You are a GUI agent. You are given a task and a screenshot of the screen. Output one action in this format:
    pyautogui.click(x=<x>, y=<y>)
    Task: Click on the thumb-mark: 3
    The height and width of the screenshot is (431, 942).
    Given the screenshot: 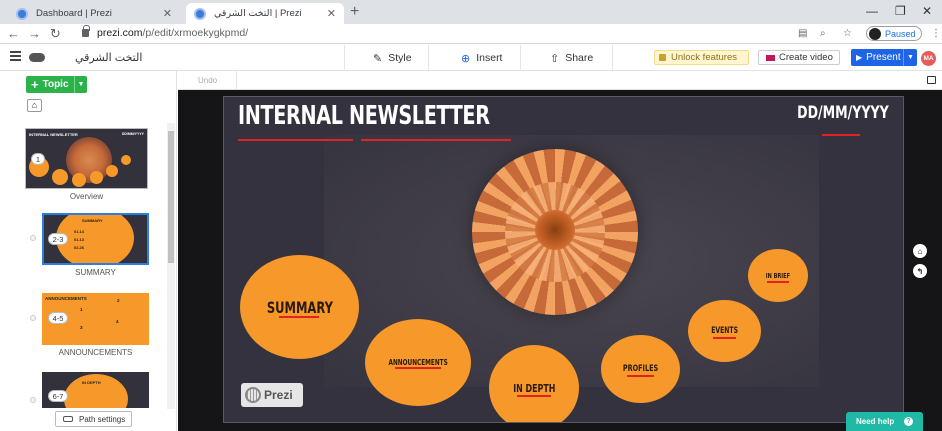 What is the action you would take?
    pyautogui.click(x=81, y=327)
    